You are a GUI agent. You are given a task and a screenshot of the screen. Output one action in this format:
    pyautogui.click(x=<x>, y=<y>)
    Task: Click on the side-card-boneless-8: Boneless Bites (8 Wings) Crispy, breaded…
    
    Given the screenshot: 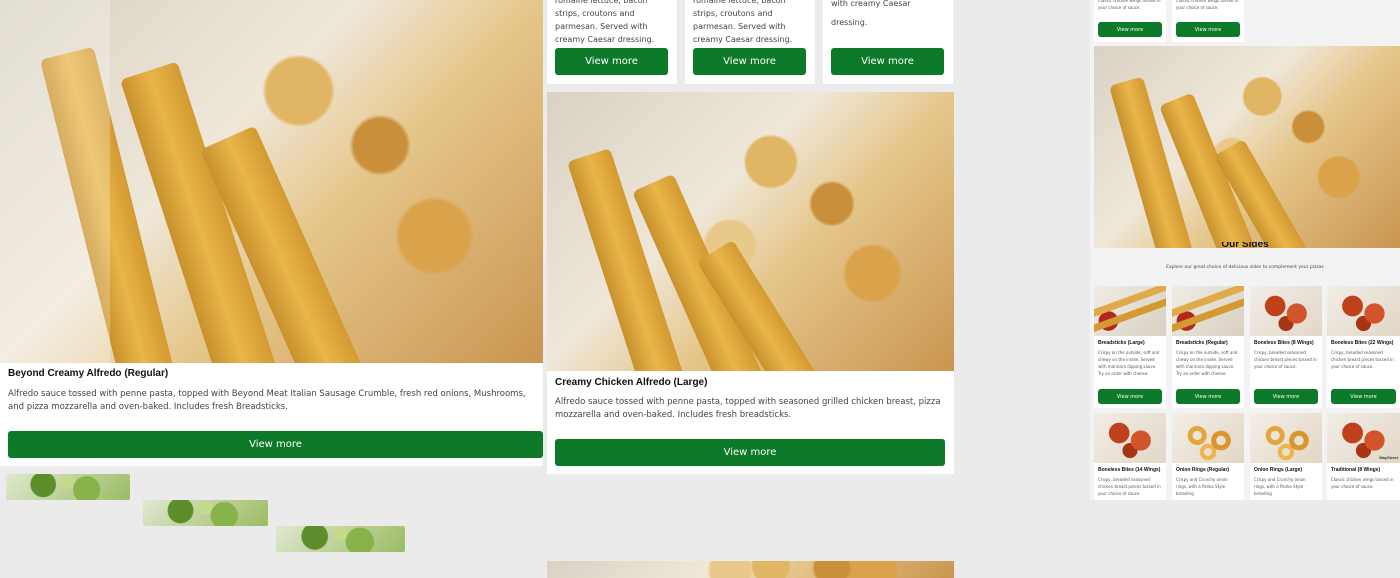 What is the action you would take?
    pyautogui.click(x=1286, y=347)
    